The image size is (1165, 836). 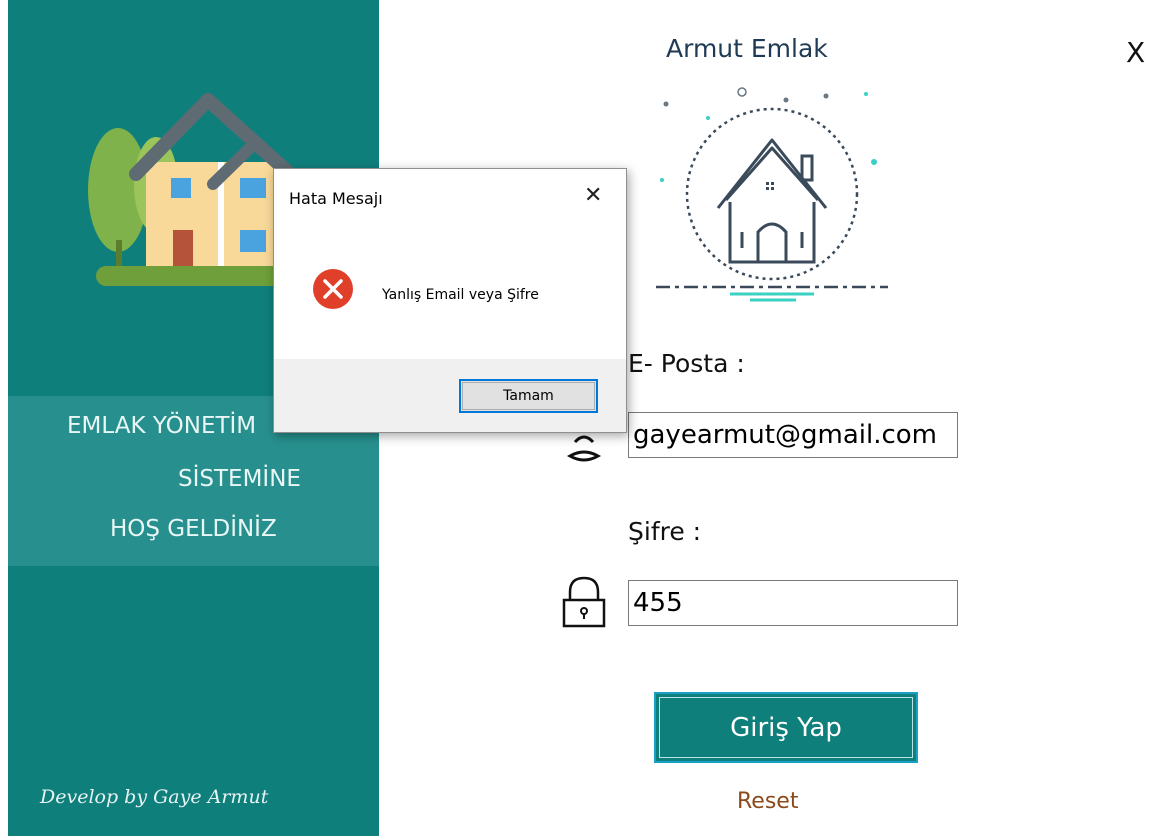 What do you see at coordinates (767, 801) in the screenshot?
I see `reset-link: Reset` at bounding box center [767, 801].